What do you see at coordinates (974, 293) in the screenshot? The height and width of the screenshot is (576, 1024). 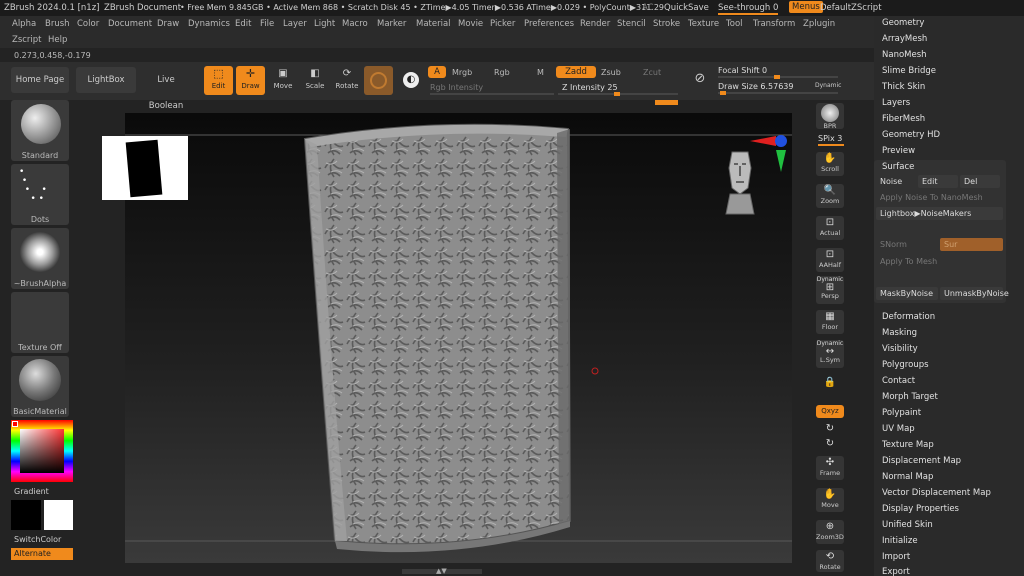 I see `unmask-by-noise-button: UnmaskByNoise` at bounding box center [974, 293].